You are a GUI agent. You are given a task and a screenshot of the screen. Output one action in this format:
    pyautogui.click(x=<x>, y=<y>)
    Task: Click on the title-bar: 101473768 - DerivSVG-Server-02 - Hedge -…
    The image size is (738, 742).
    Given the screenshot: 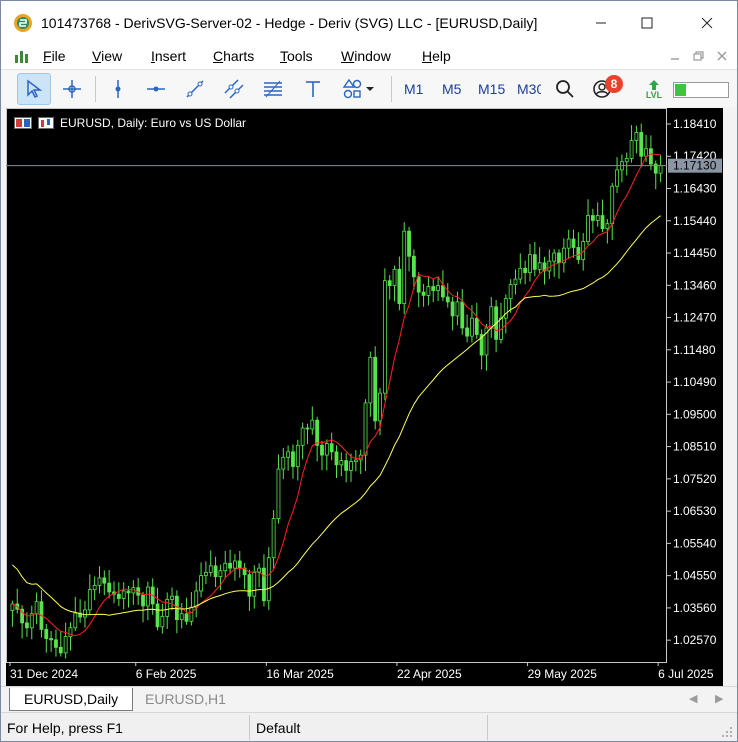 What is the action you would take?
    pyautogui.click(x=369, y=23)
    